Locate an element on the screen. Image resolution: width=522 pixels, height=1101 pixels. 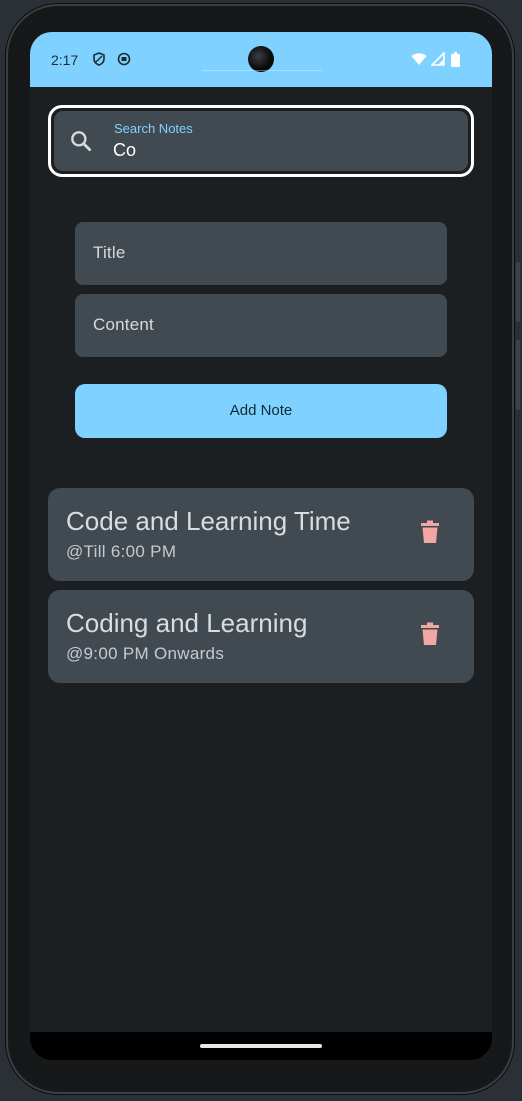
signal-icon is located at coordinates (437, 60).